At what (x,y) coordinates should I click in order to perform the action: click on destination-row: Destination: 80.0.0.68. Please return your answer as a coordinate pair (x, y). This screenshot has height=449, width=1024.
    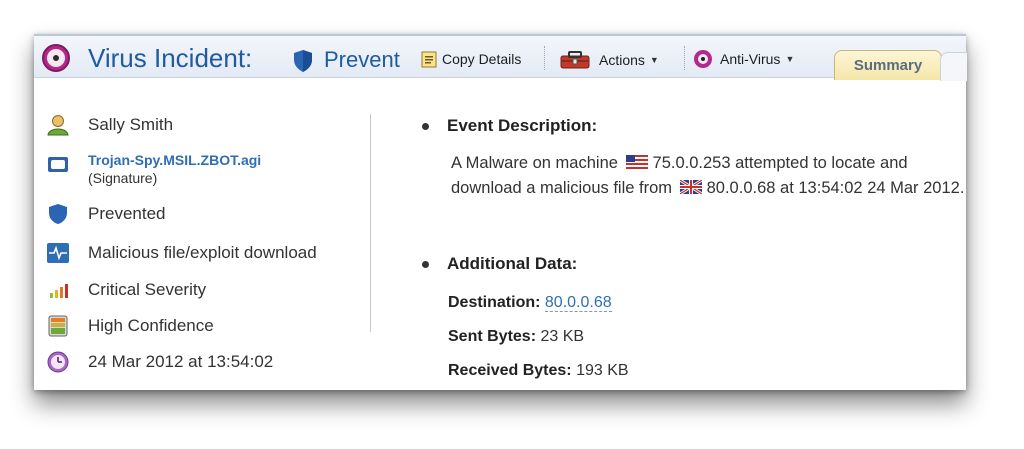
    Looking at the image, I should click on (530, 303).